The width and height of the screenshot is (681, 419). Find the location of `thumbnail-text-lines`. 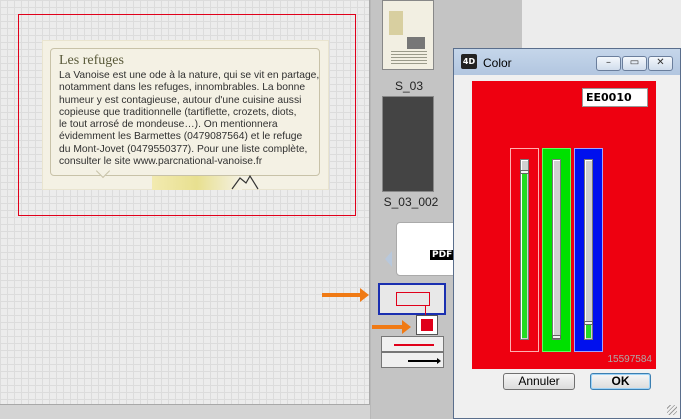

thumbnail-text-lines is located at coordinates (409, 58).